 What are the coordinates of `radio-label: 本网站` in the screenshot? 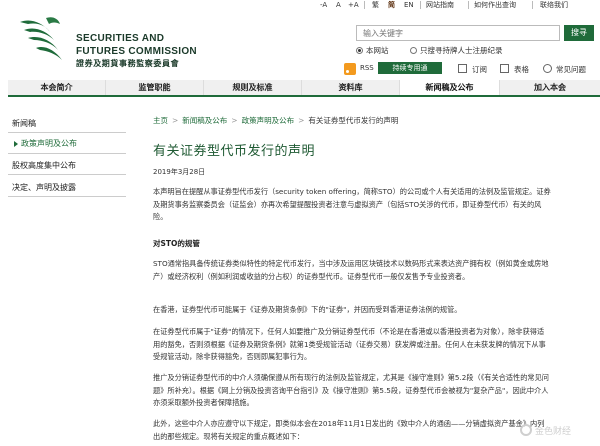 It's located at (377, 50).